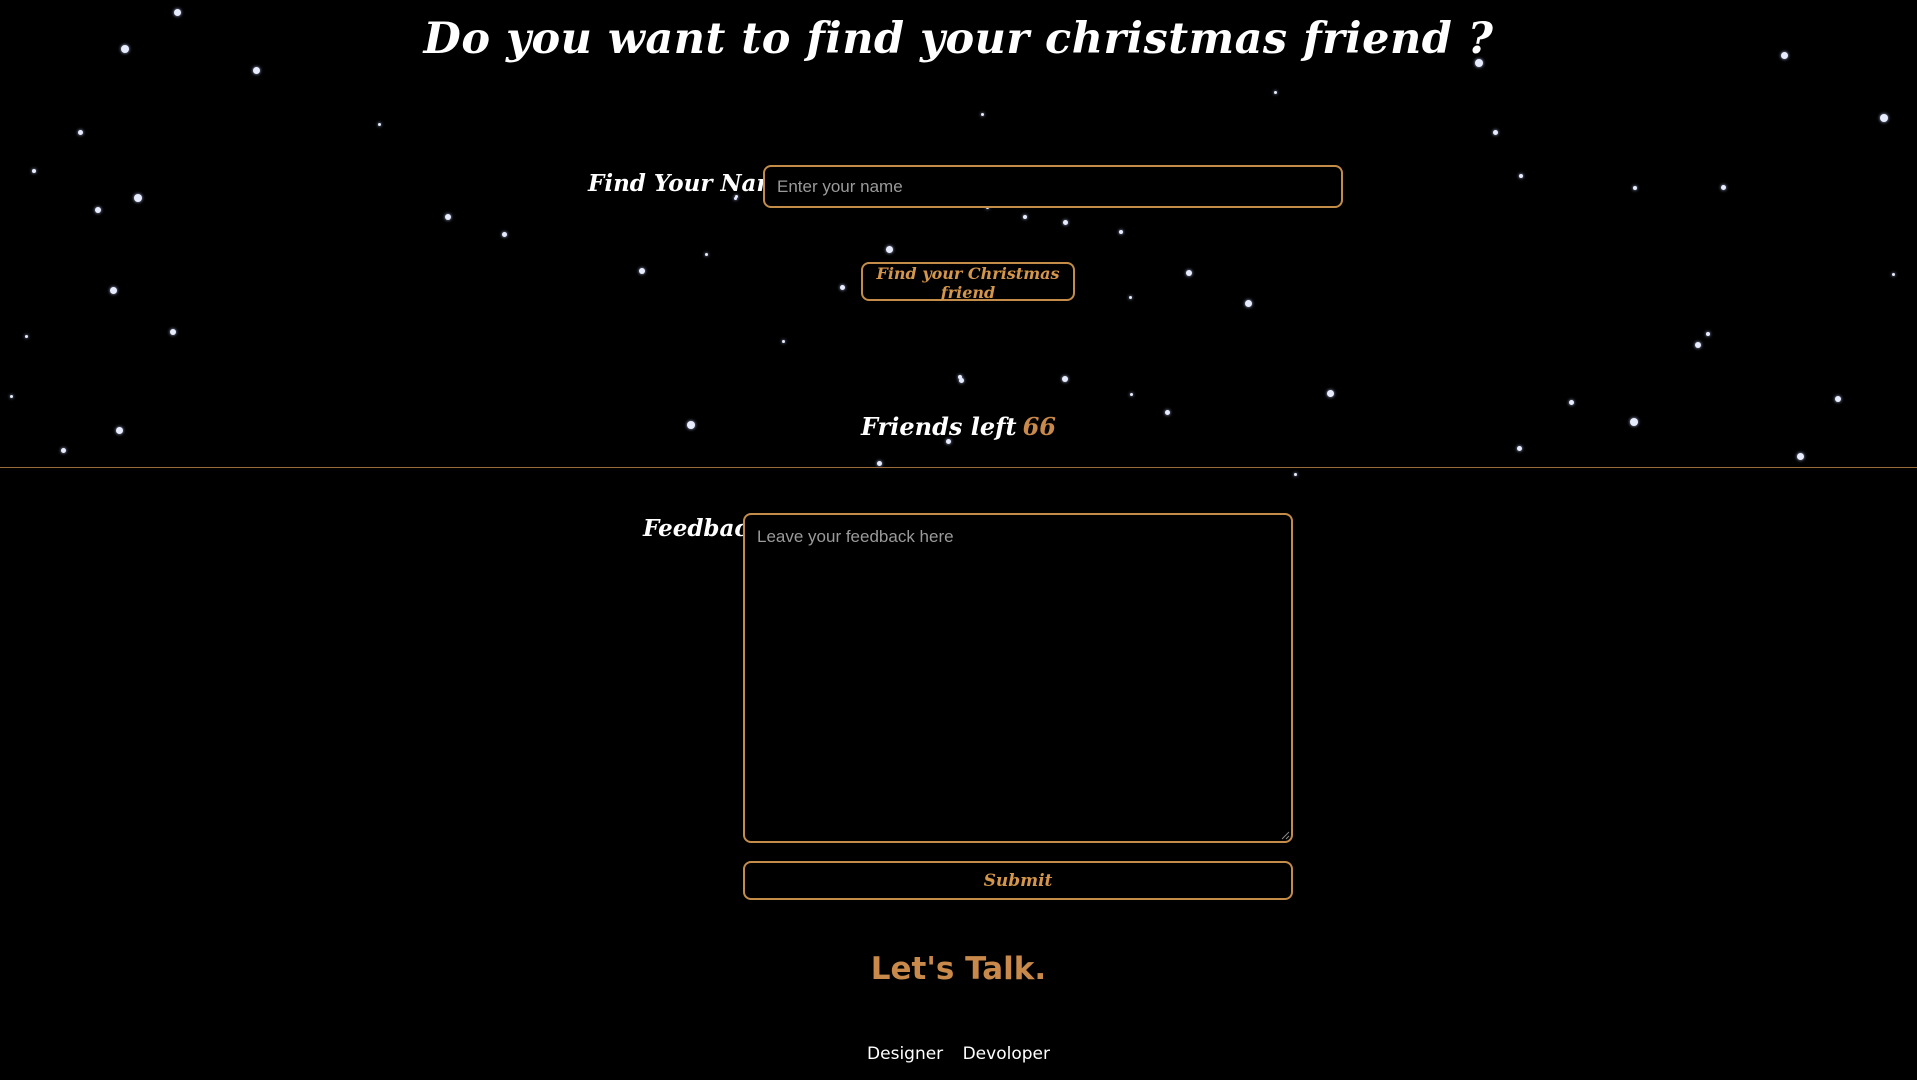 The width and height of the screenshot is (1917, 1080). Describe the element at coordinates (1039, 426) in the screenshot. I see `friends-left-count: 66` at that location.